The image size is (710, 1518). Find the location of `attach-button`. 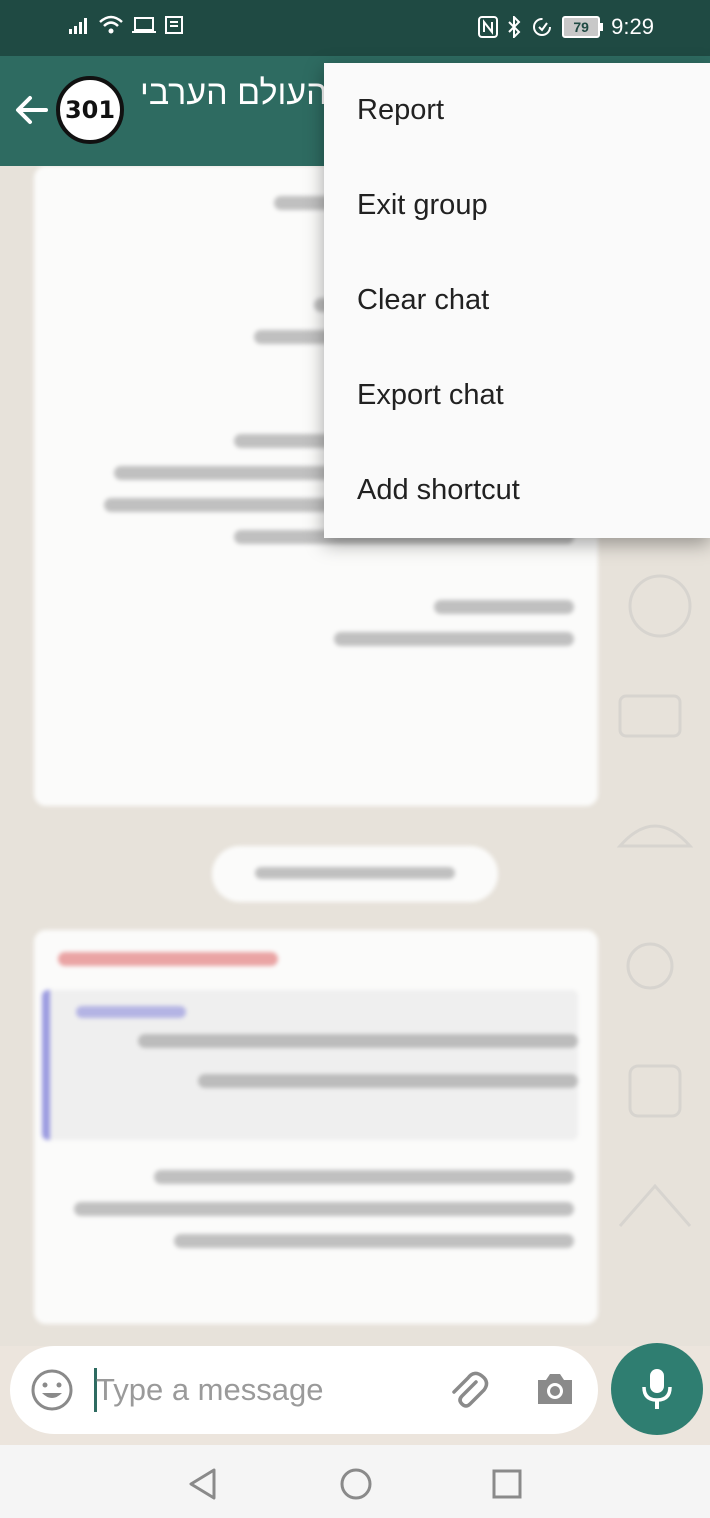

attach-button is located at coordinates (468, 1392).